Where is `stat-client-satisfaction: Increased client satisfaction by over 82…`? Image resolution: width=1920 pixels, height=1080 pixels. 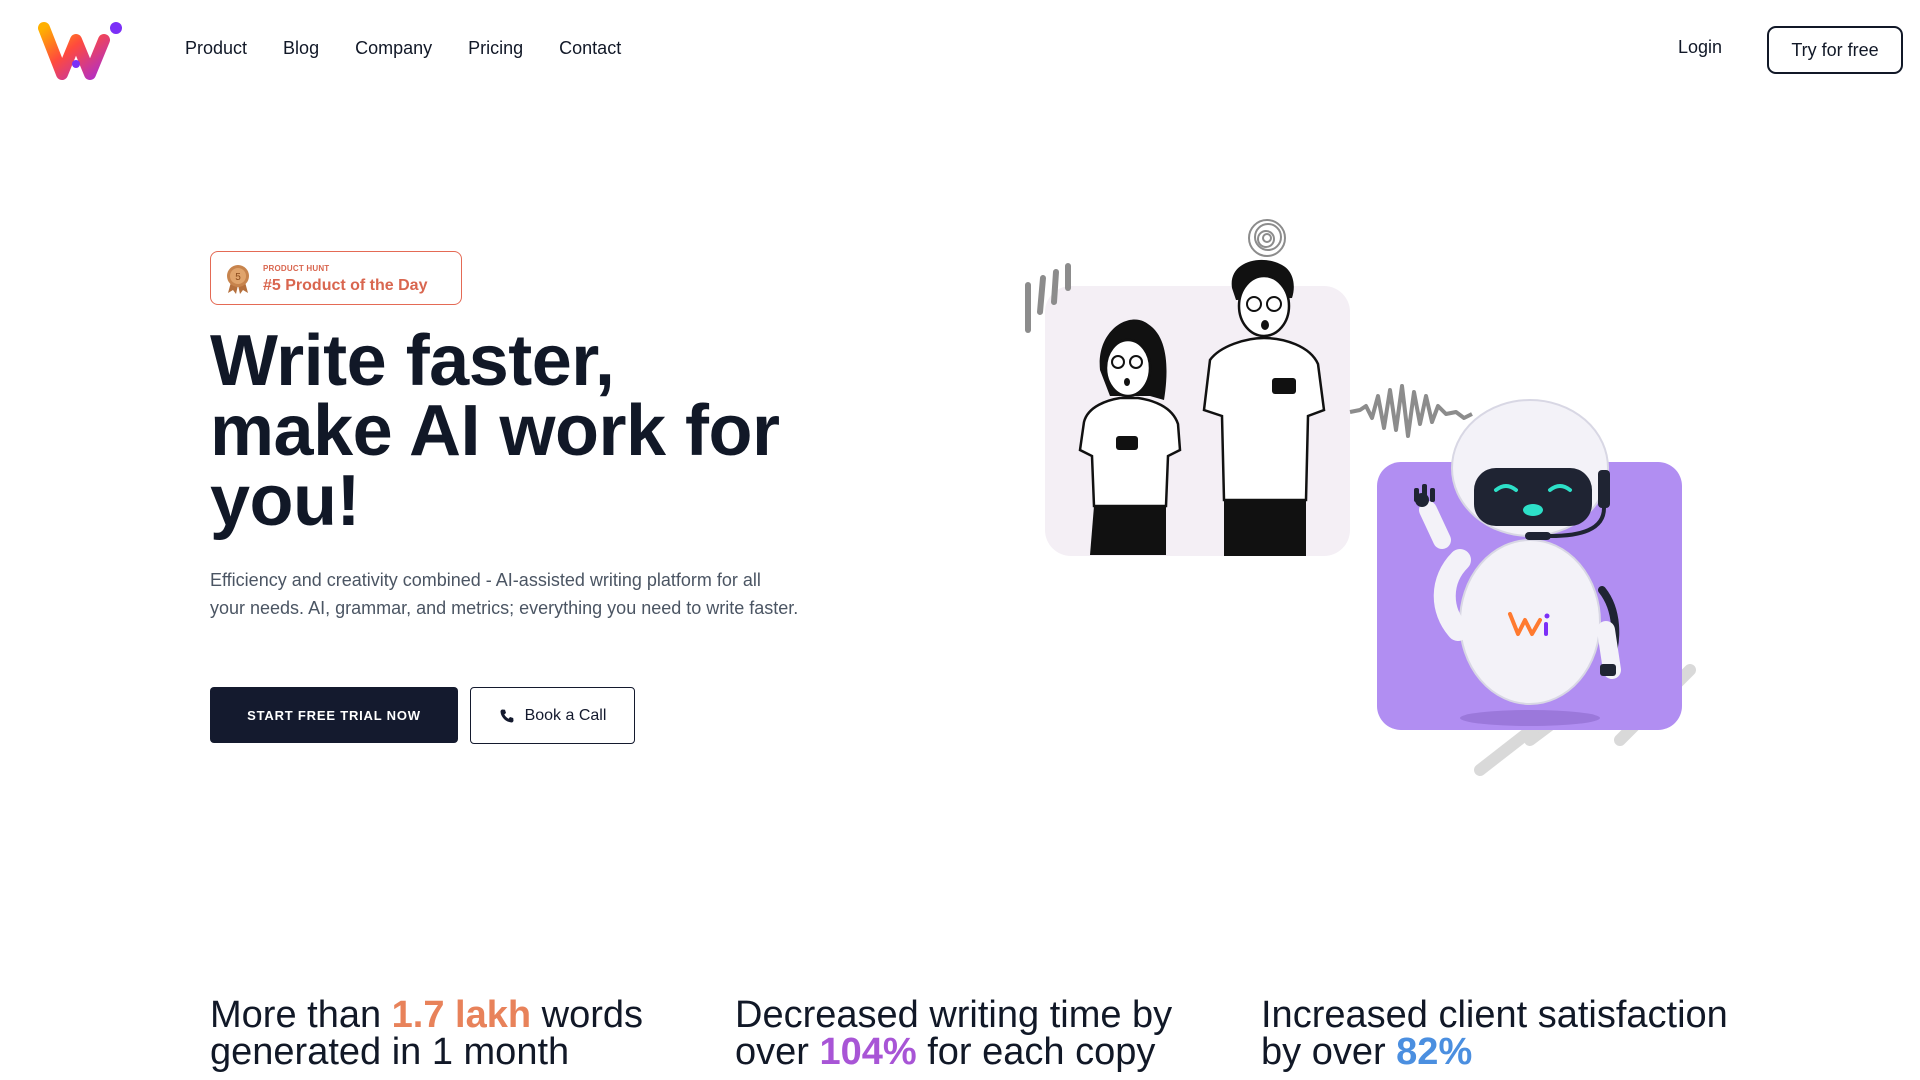 stat-client-satisfaction: Increased client satisfaction by over 82… is located at coordinates (1501, 1033).